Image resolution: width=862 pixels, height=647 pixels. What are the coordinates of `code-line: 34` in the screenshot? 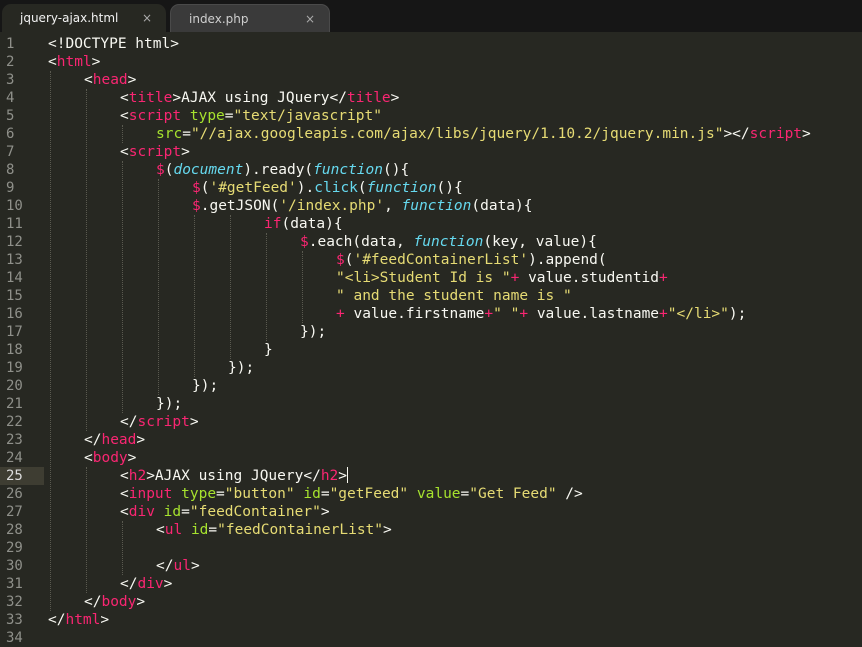 It's located at (431, 638).